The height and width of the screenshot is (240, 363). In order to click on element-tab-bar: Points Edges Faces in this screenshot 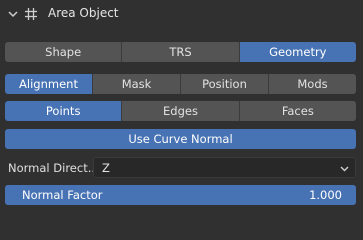, I will do `click(180, 111)`.